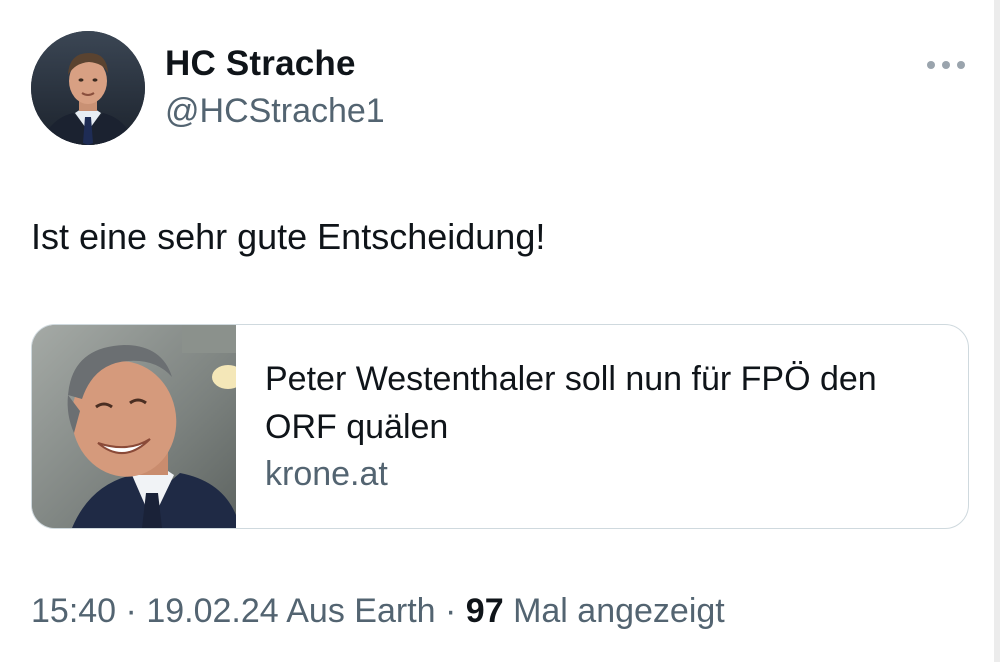 Image resolution: width=1000 pixels, height=662 pixels. Describe the element at coordinates (212, 611) in the screenshot. I see `tweet-date: 19.02.24` at that location.